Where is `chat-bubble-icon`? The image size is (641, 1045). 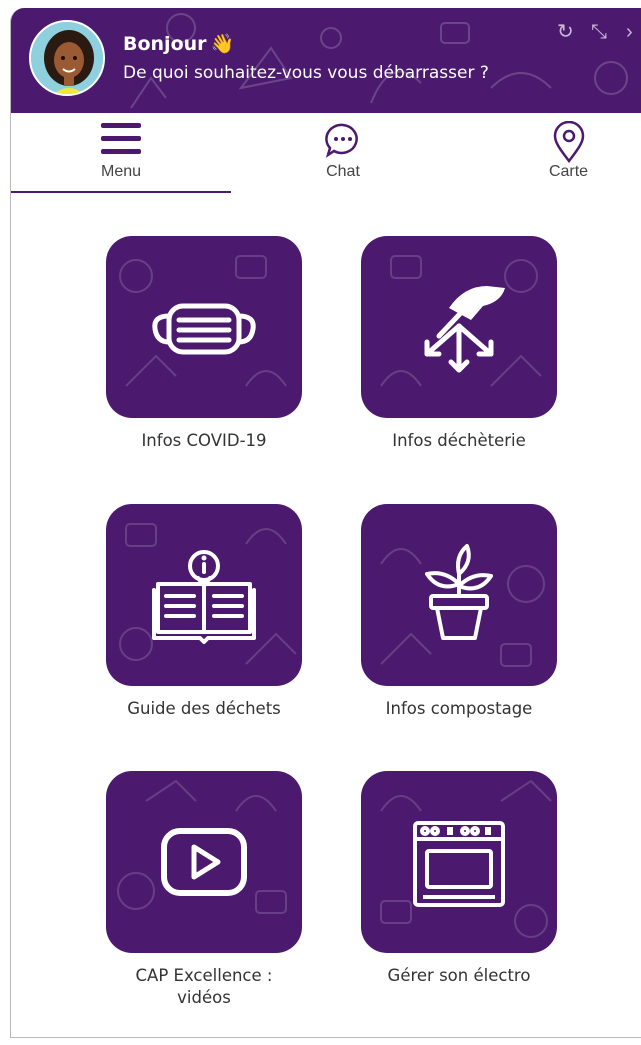
chat-bubble-icon is located at coordinates (341, 140).